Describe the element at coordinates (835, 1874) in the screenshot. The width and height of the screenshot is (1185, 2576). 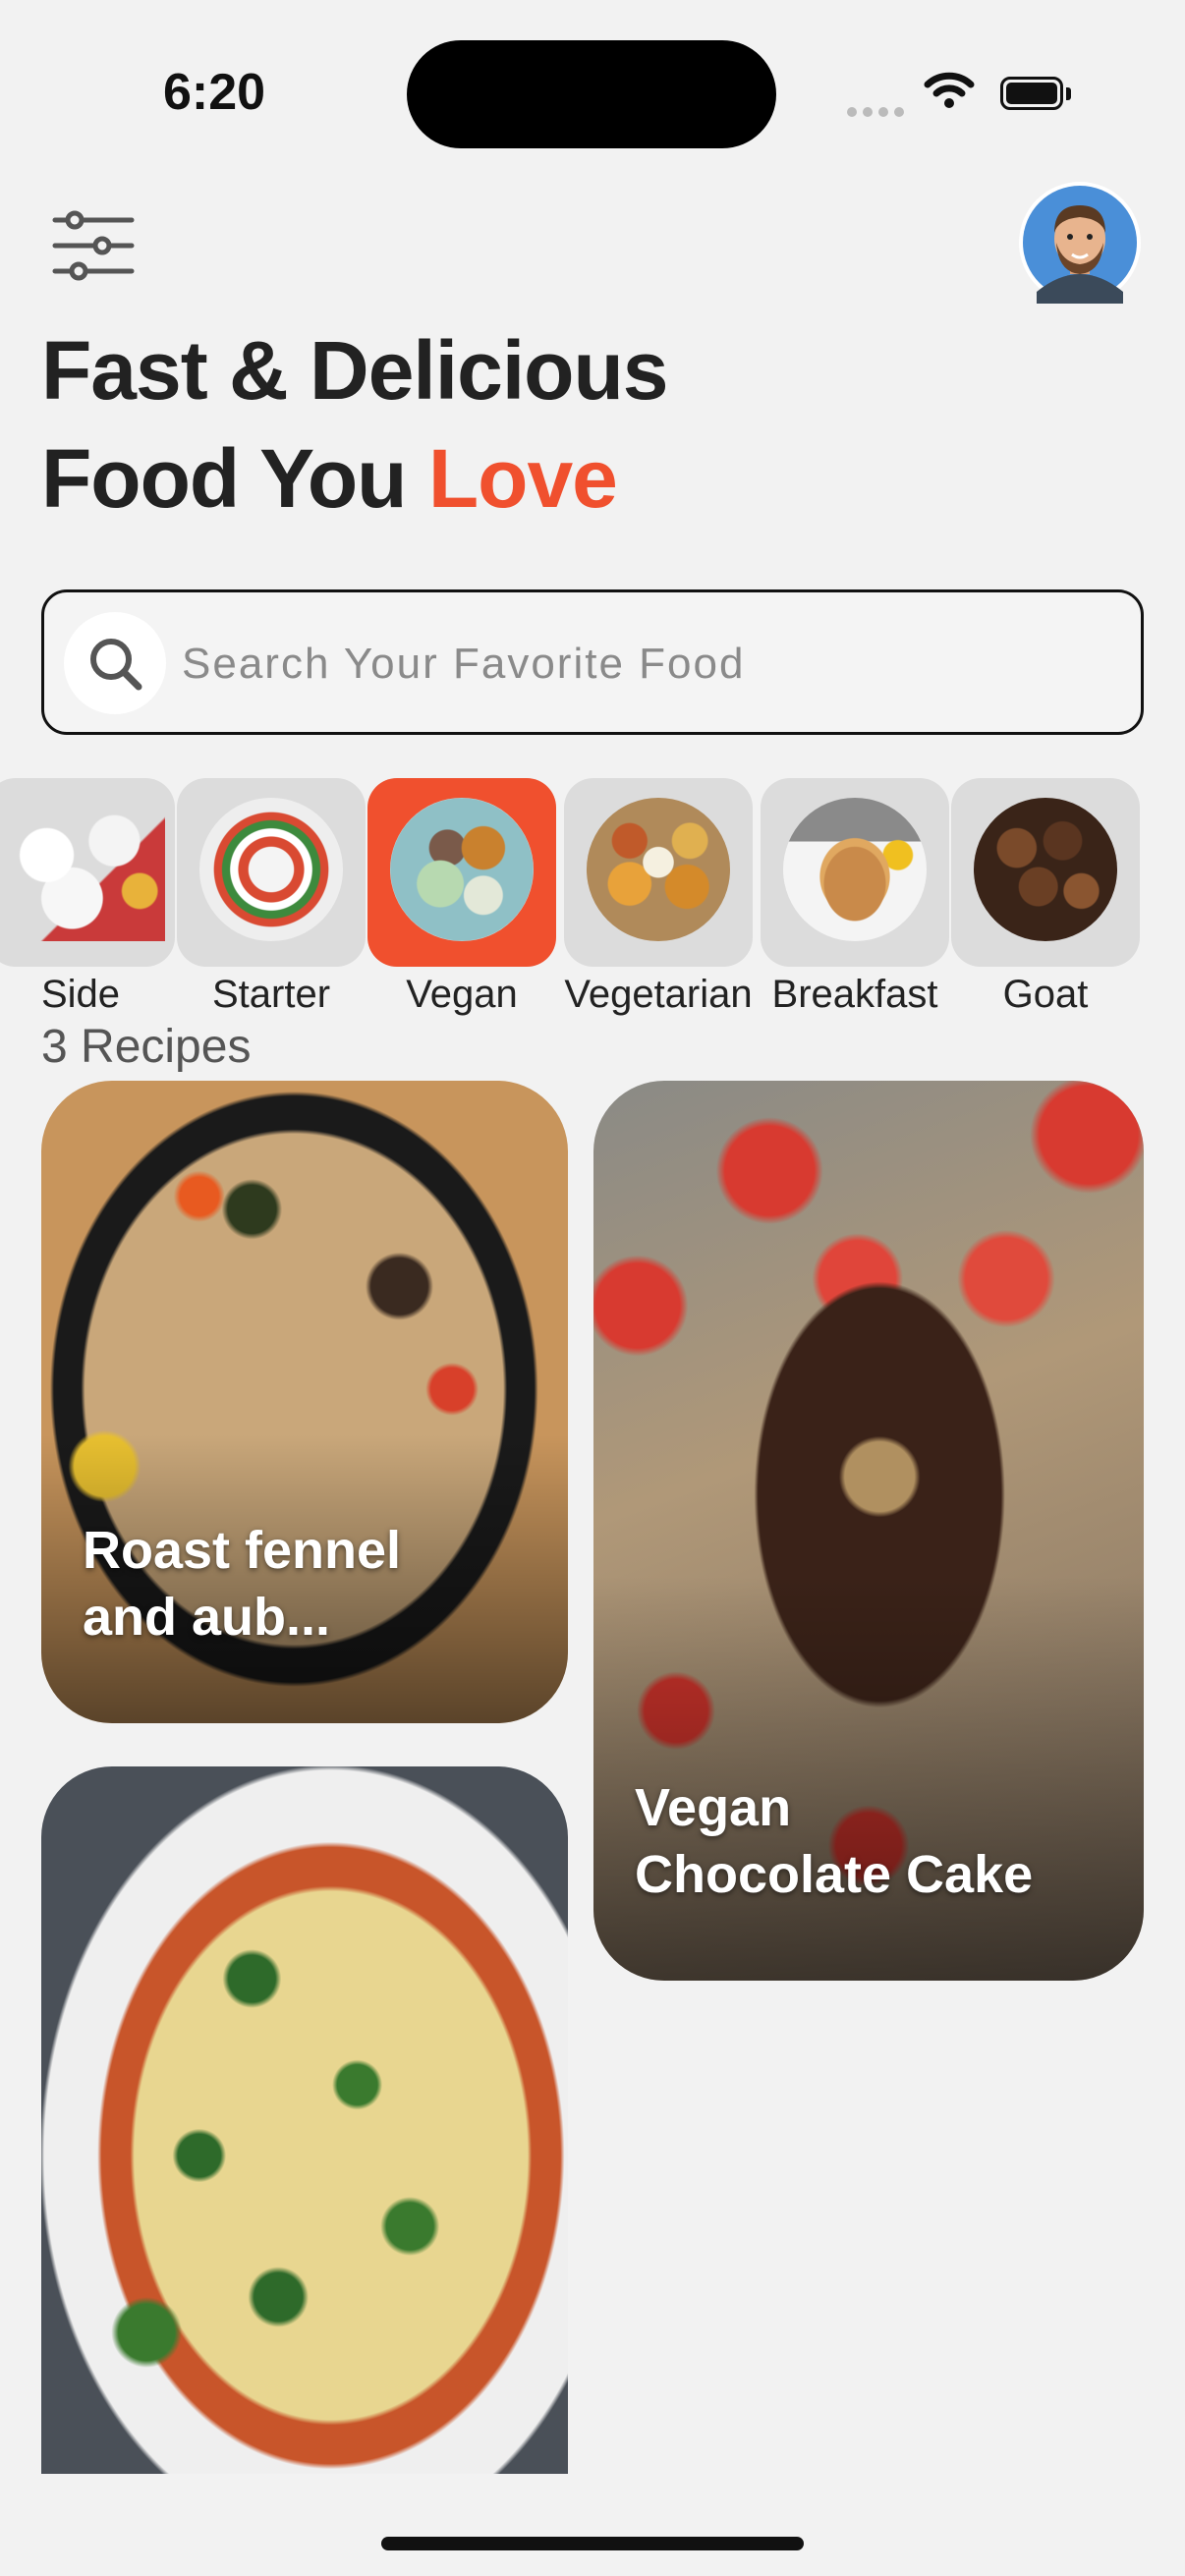
I see `recipe-title-line-2: Chocolate Cake` at that location.